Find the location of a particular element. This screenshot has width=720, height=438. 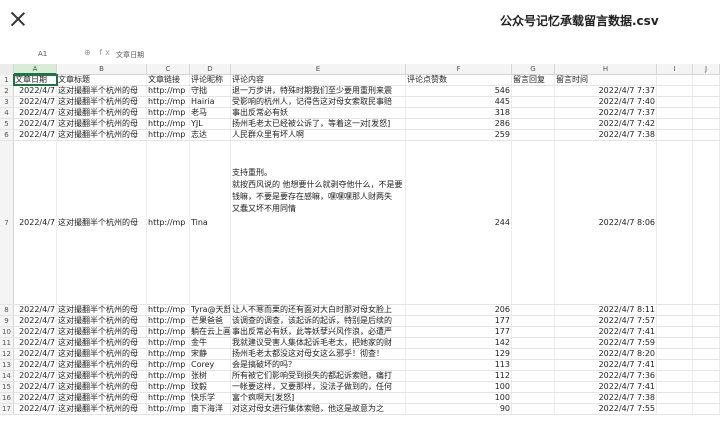

cell: 留言时间 is located at coordinates (606, 80).